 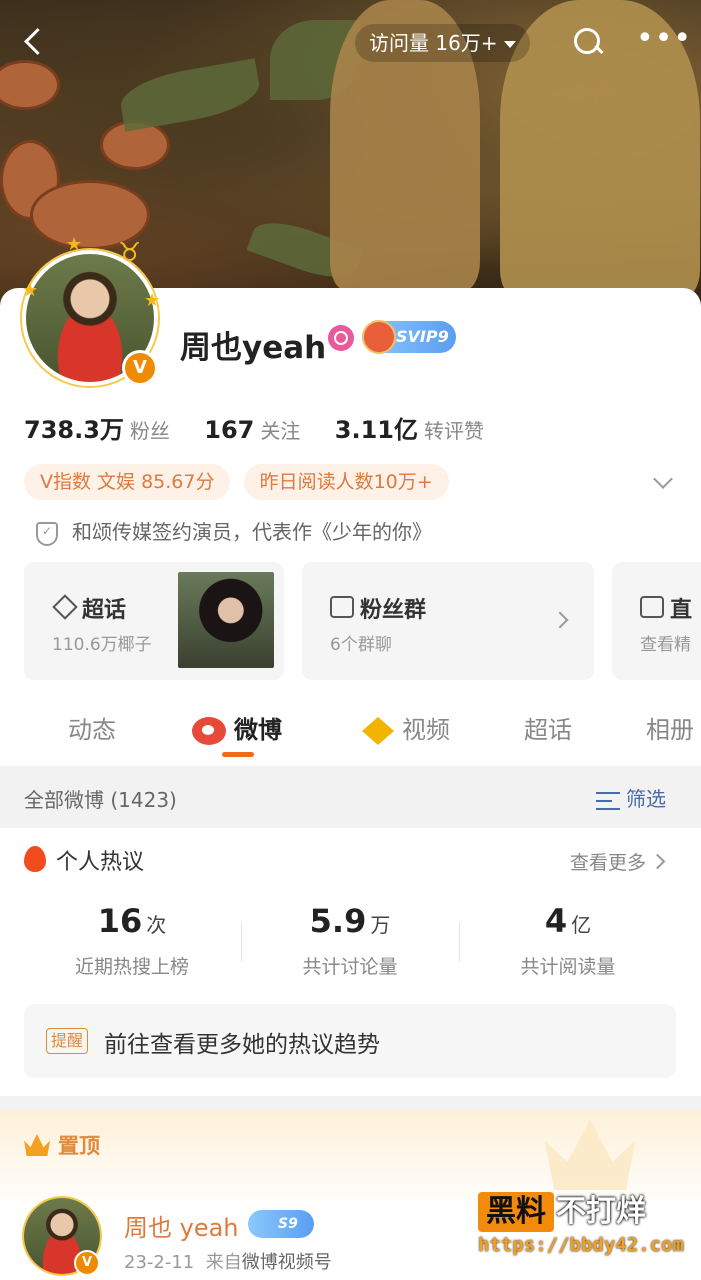 I want to click on tab-supertopic: 超话, so click(x=548, y=727).